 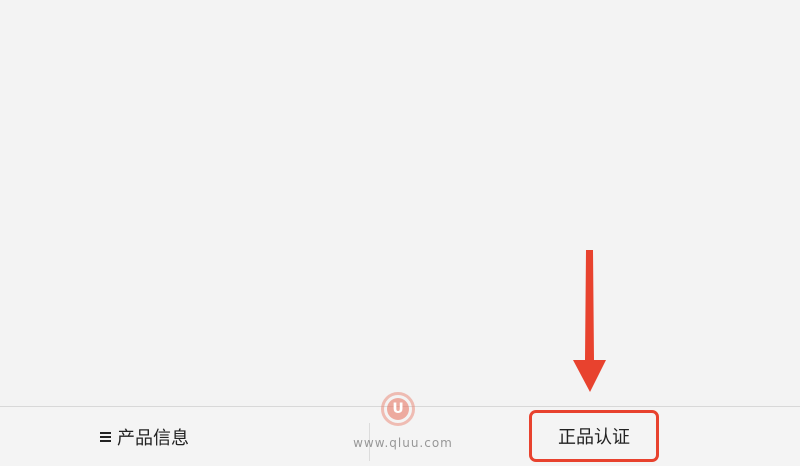 I want to click on authentication-label: 正品认证, so click(x=594, y=437).